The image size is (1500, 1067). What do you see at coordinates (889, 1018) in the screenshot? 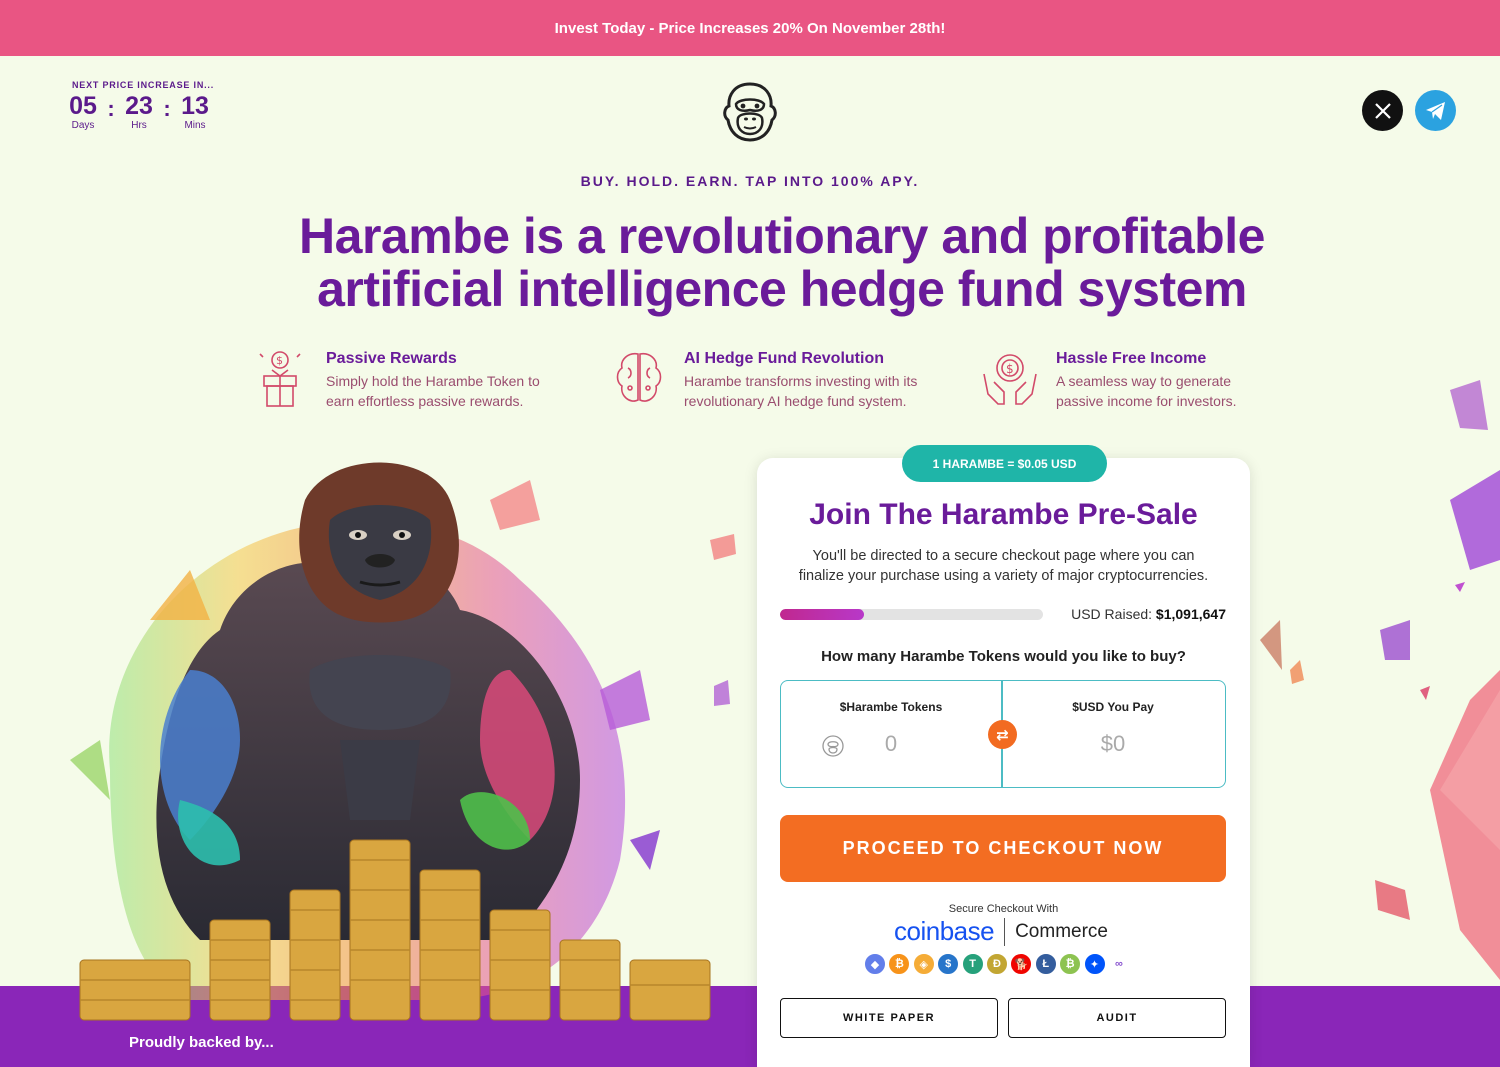
I see `white-paper-button: WHITE PAPER` at bounding box center [889, 1018].